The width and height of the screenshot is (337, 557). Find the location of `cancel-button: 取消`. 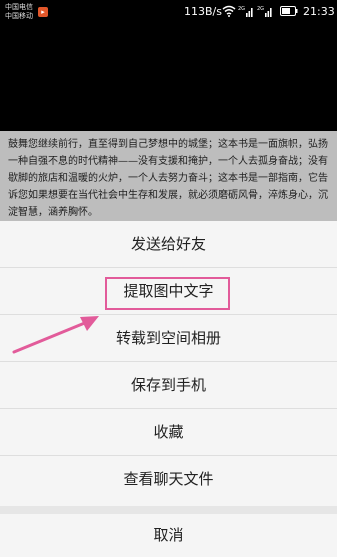

cancel-button: 取消 is located at coordinates (168, 535).